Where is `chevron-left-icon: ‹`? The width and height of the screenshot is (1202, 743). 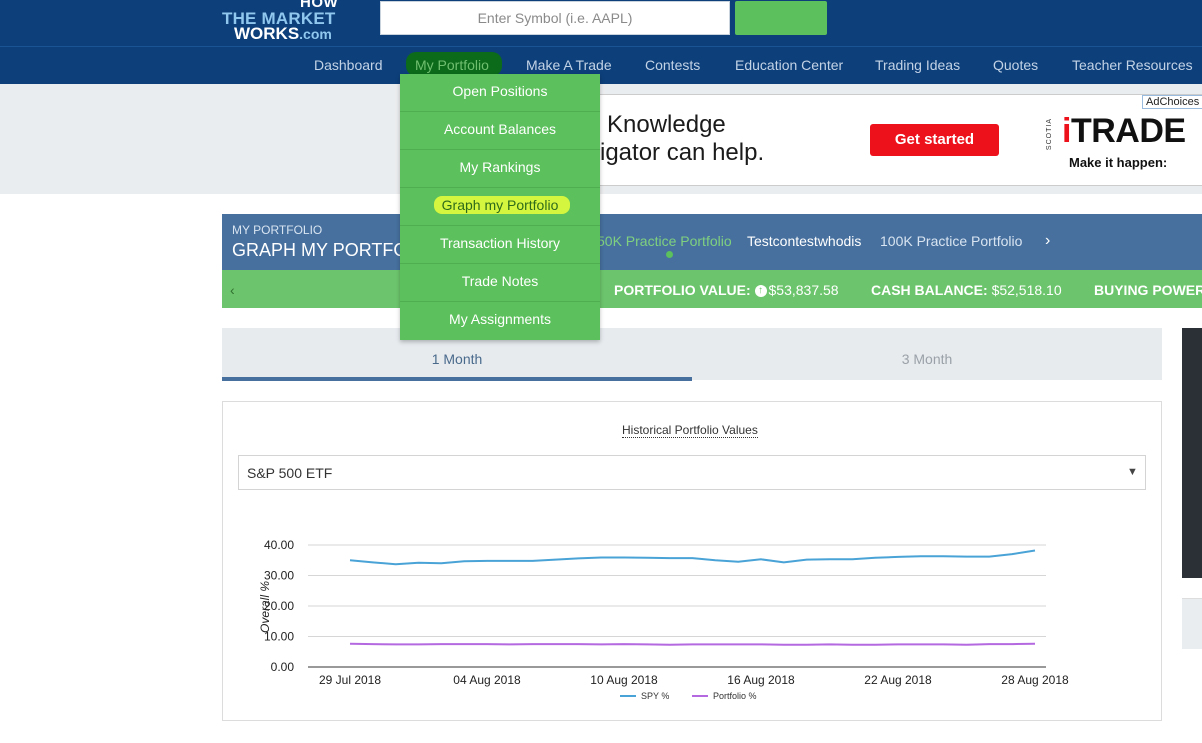 chevron-left-icon: ‹ is located at coordinates (232, 290).